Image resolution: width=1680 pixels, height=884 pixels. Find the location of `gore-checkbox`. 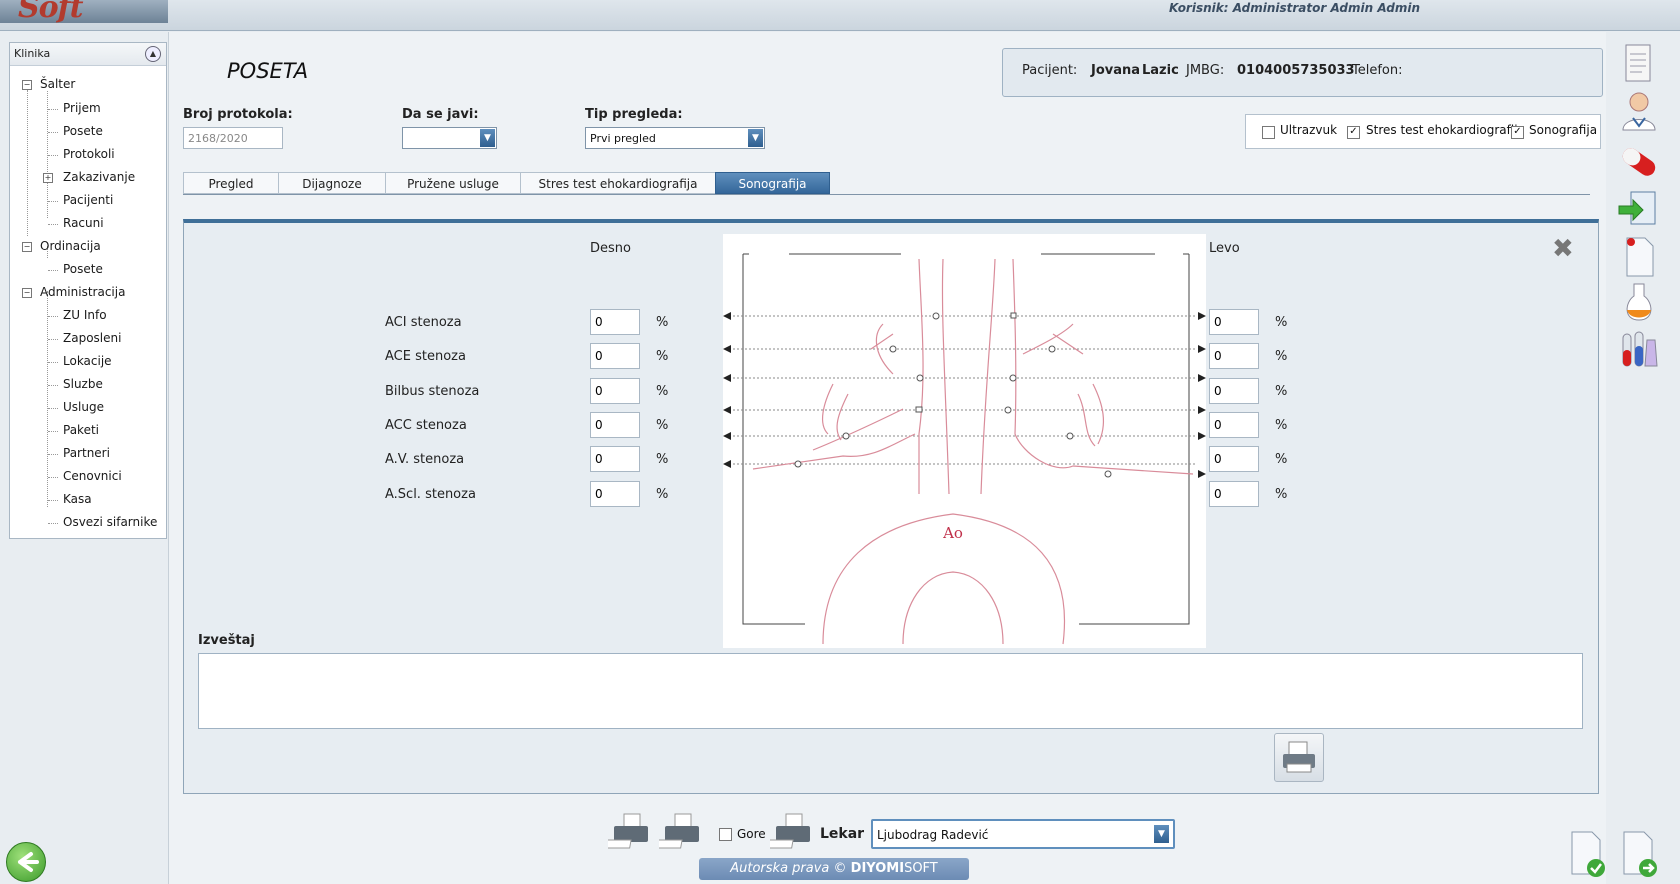

gore-checkbox is located at coordinates (725, 834).